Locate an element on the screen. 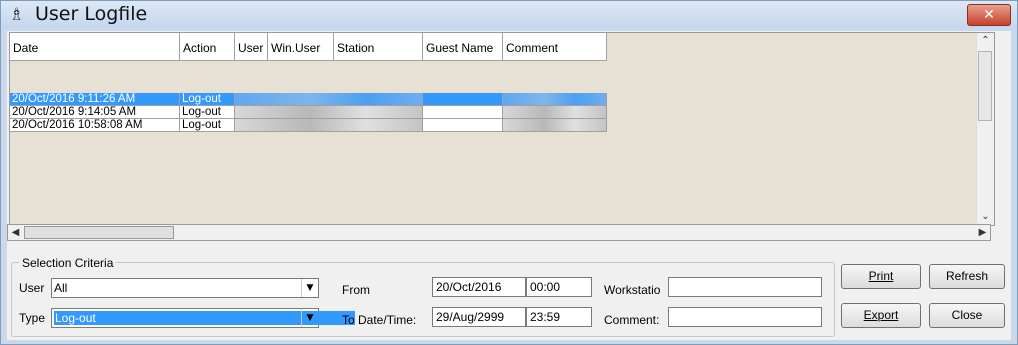 The width and height of the screenshot is (1018, 345). to-date-time-label: To Date/Time: is located at coordinates (379, 320).